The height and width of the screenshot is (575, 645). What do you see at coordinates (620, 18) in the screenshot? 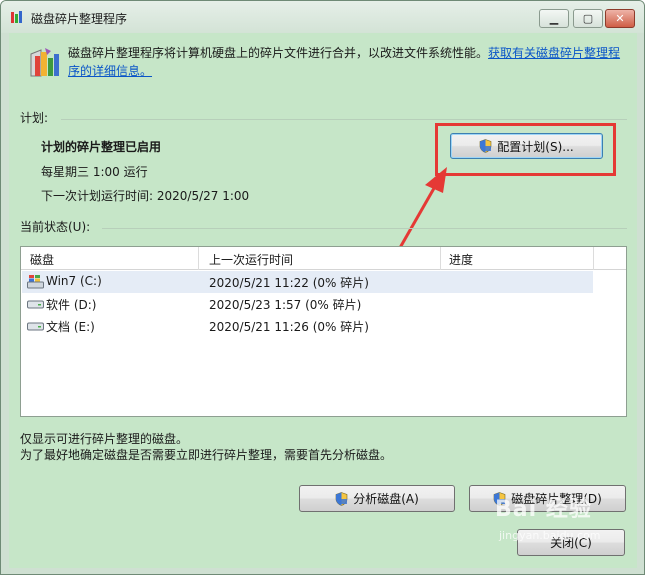
I see `close-window-button: ✕` at bounding box center [620, 18].